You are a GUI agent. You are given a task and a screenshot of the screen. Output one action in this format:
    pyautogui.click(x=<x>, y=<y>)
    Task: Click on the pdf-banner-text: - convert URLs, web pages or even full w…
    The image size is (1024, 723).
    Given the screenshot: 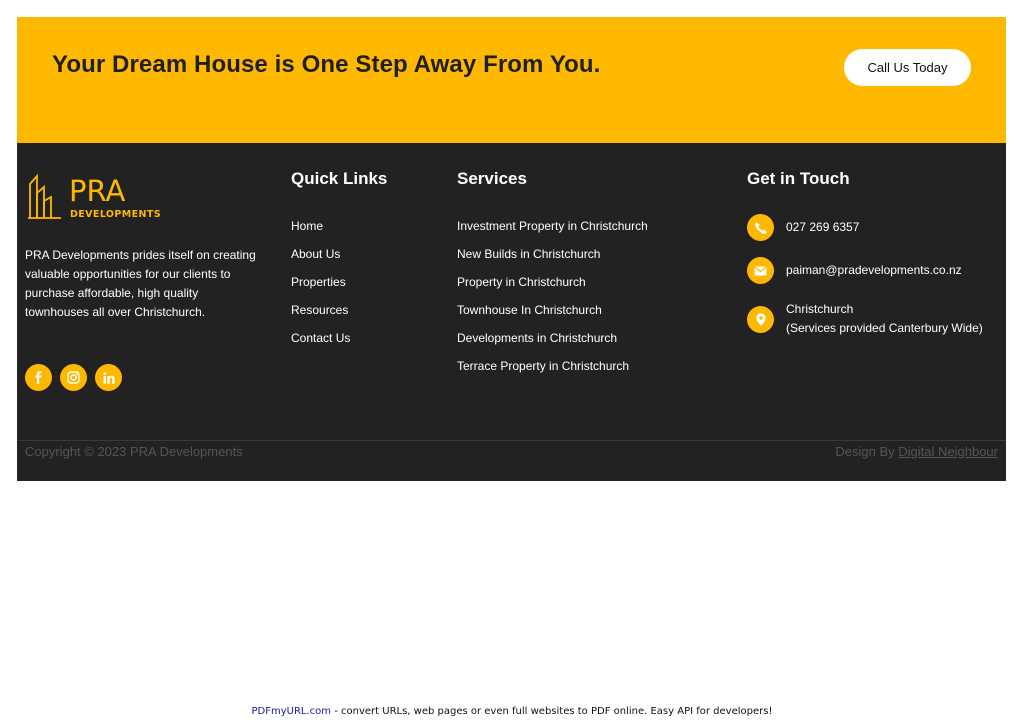 What is the action you would take?
    pyautogui.click(x=552, y=711)
    